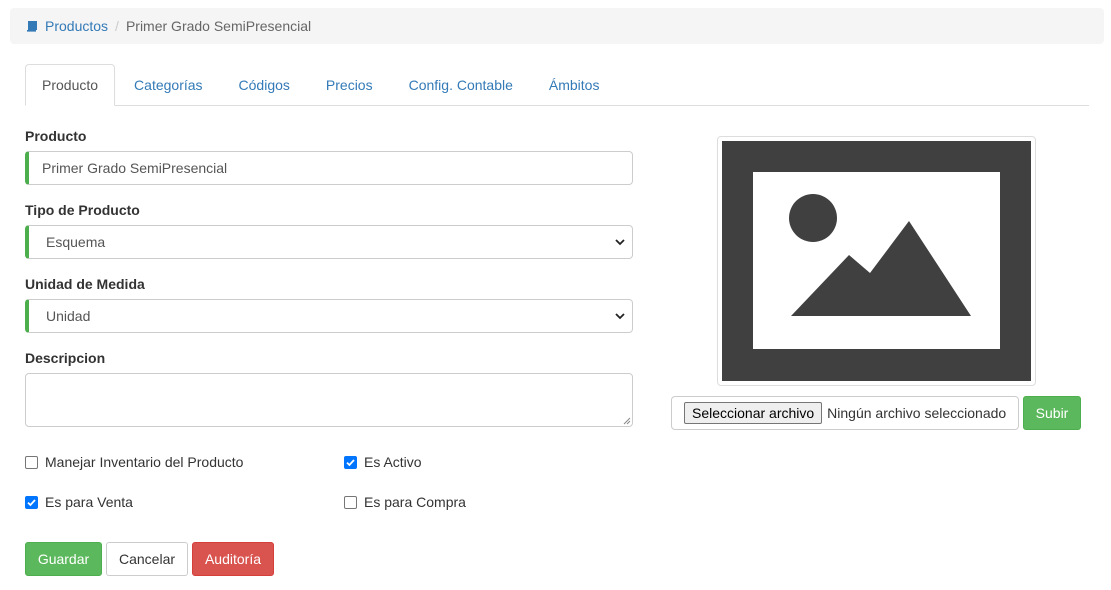 The image size is (1111, 590). Describe the element at coordinates (82, 210) in the screenshot. I see `tipo-producto-label: Tipo de Producto` at that location.